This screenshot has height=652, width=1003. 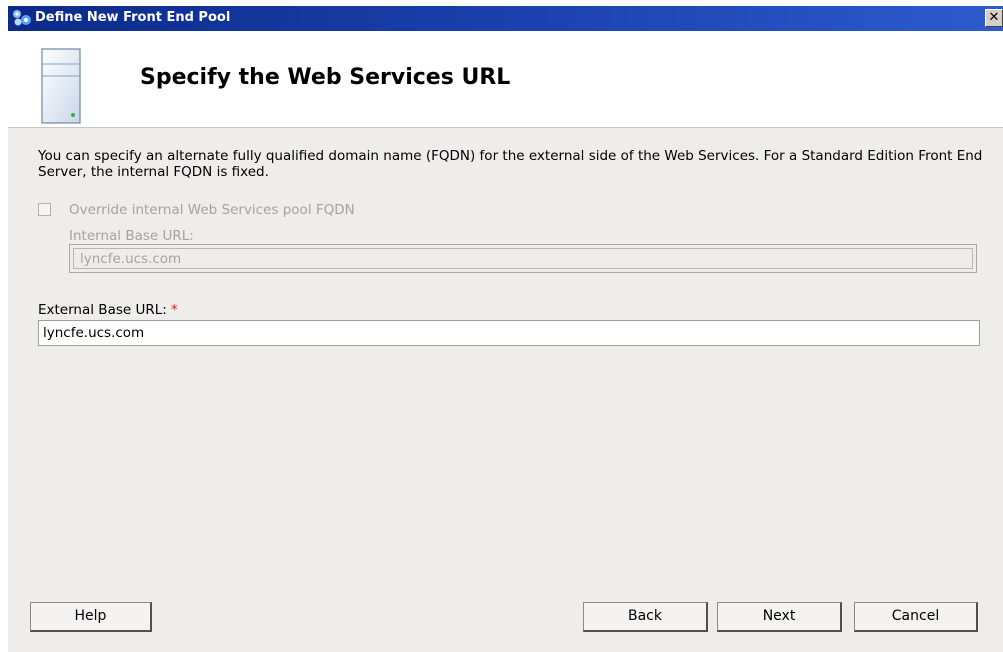 I want to click on internal-base-url-value: lyncfe.ucs.com, so click(x=131, y=259).